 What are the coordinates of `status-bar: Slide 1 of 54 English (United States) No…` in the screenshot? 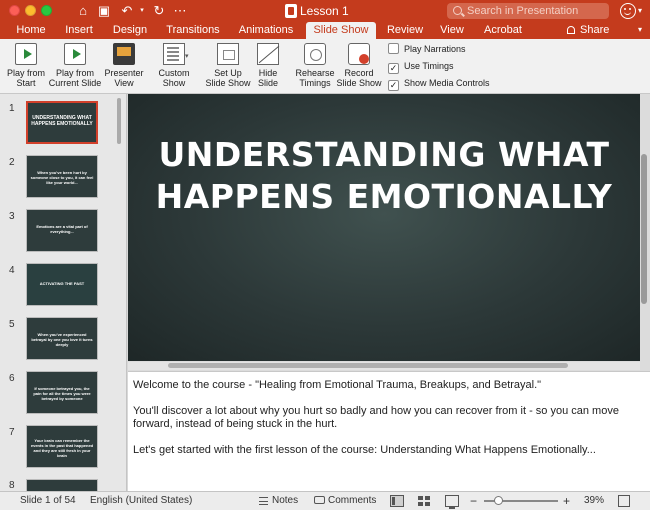 It's located at (325, 500).